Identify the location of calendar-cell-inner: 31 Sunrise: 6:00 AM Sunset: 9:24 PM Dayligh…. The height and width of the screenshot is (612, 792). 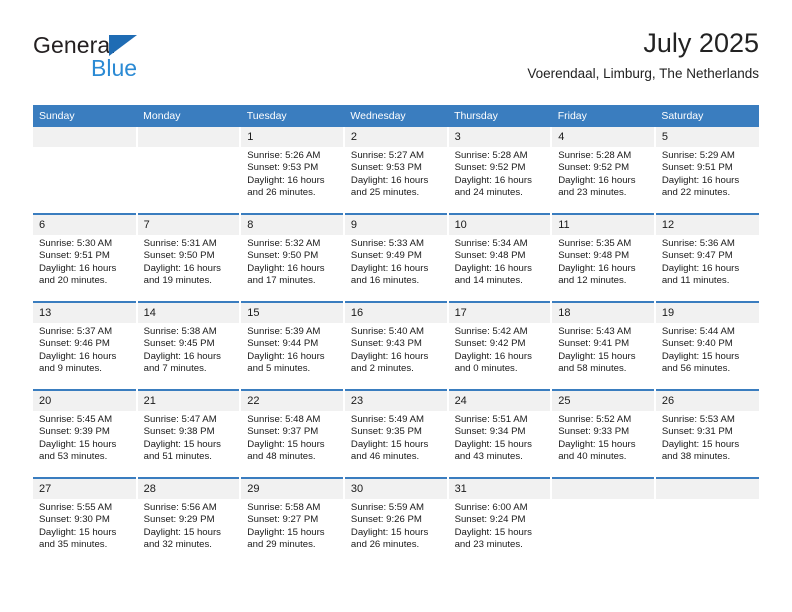
(499, 522).